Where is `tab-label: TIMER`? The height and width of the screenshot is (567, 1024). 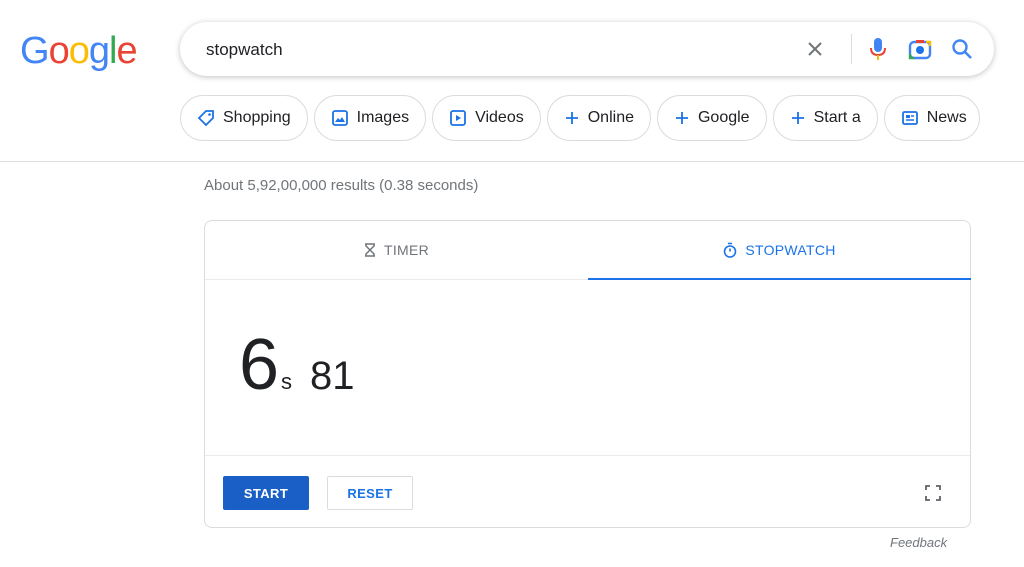
tab-label: TIMER is located at coordinates (406, 250).